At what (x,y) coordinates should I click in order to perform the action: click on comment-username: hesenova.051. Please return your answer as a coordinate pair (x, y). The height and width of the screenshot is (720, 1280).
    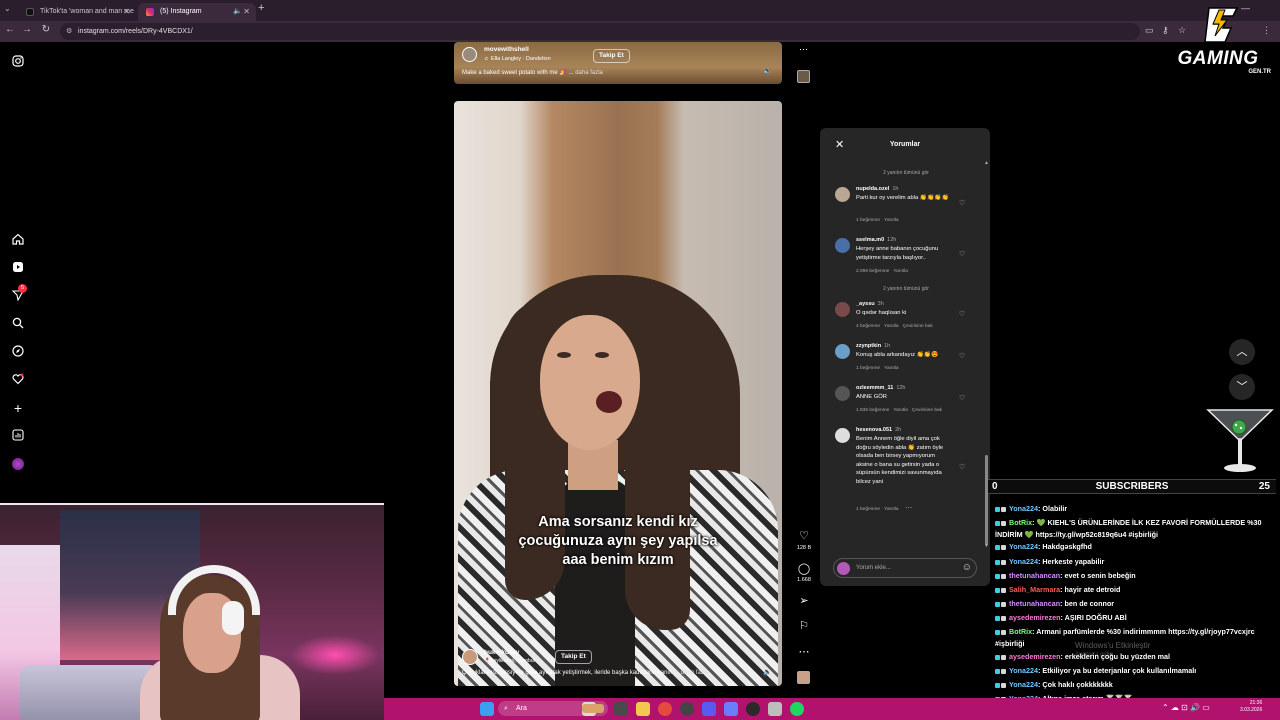
    Looking at the image, I should click on (874, 430).